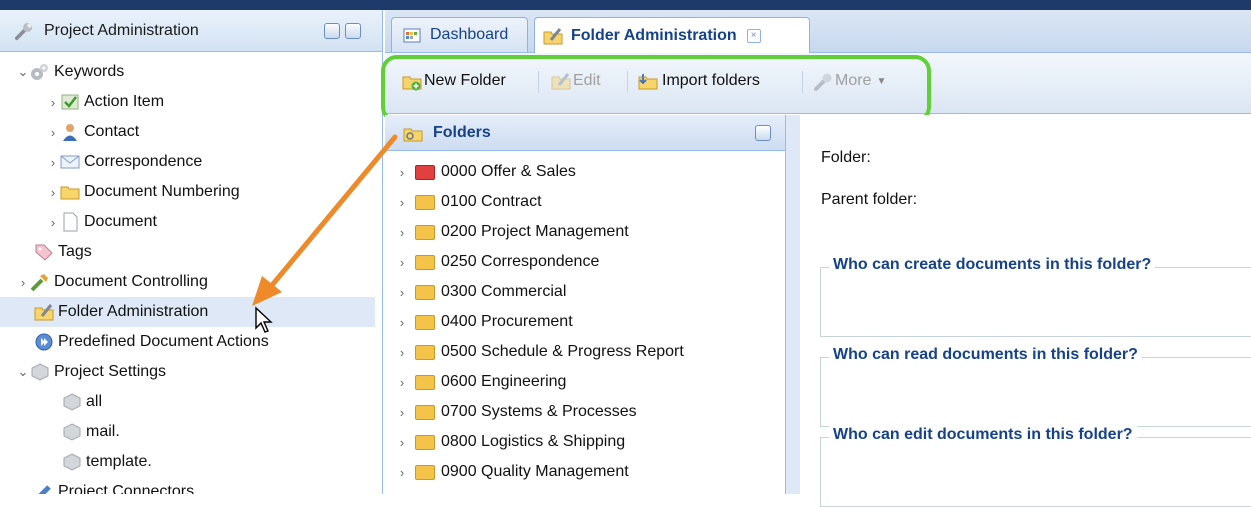 Image resolution: width=1251 pixels, height=507 pixels. Describe the element at coordinates (264, 319) in the screenshot. I see `mouse-pointer-icon` at that location.